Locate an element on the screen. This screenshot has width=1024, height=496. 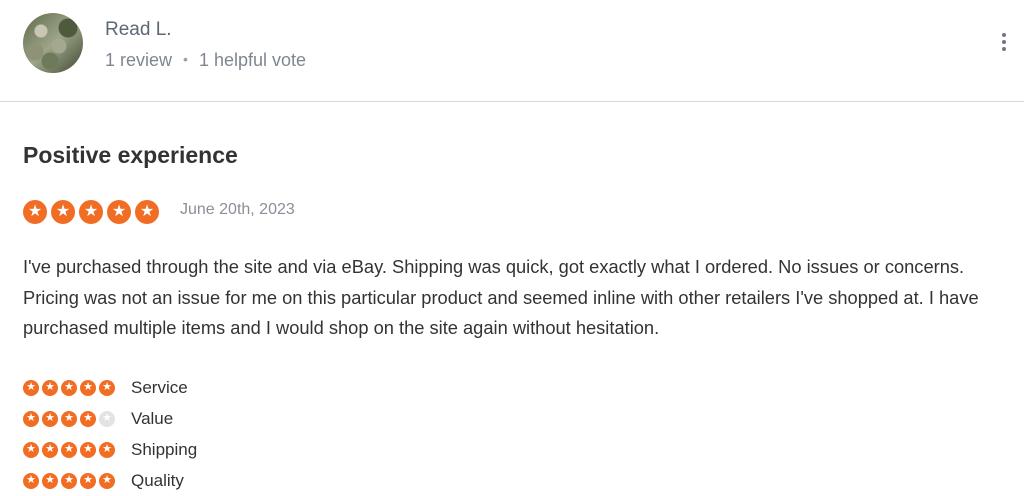
sub-rating-row: ★ ★ ★ ★ ★ Quality is located at coordinates (110, 480).